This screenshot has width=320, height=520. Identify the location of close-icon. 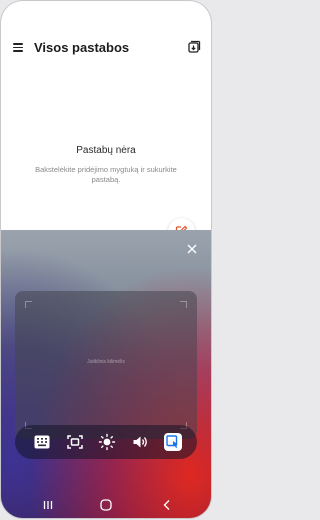
(192, 247).